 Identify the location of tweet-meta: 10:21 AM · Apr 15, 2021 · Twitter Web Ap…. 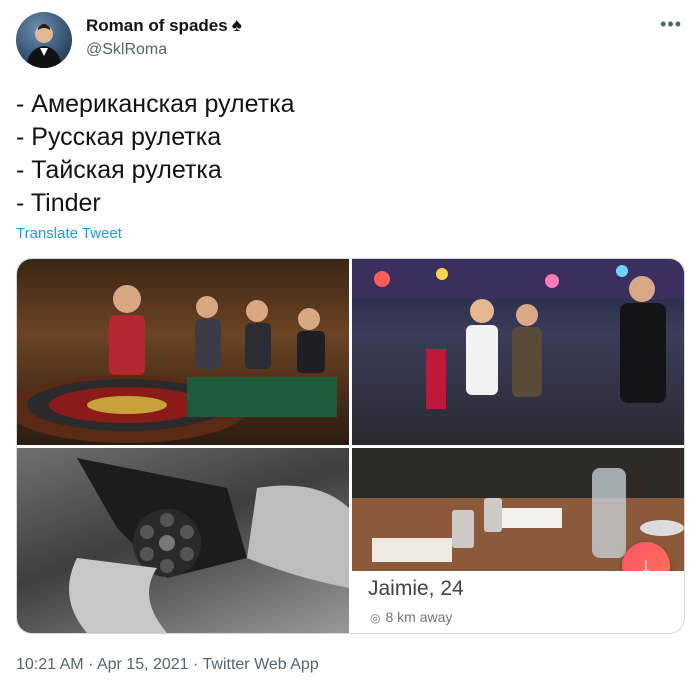
(167, 665).